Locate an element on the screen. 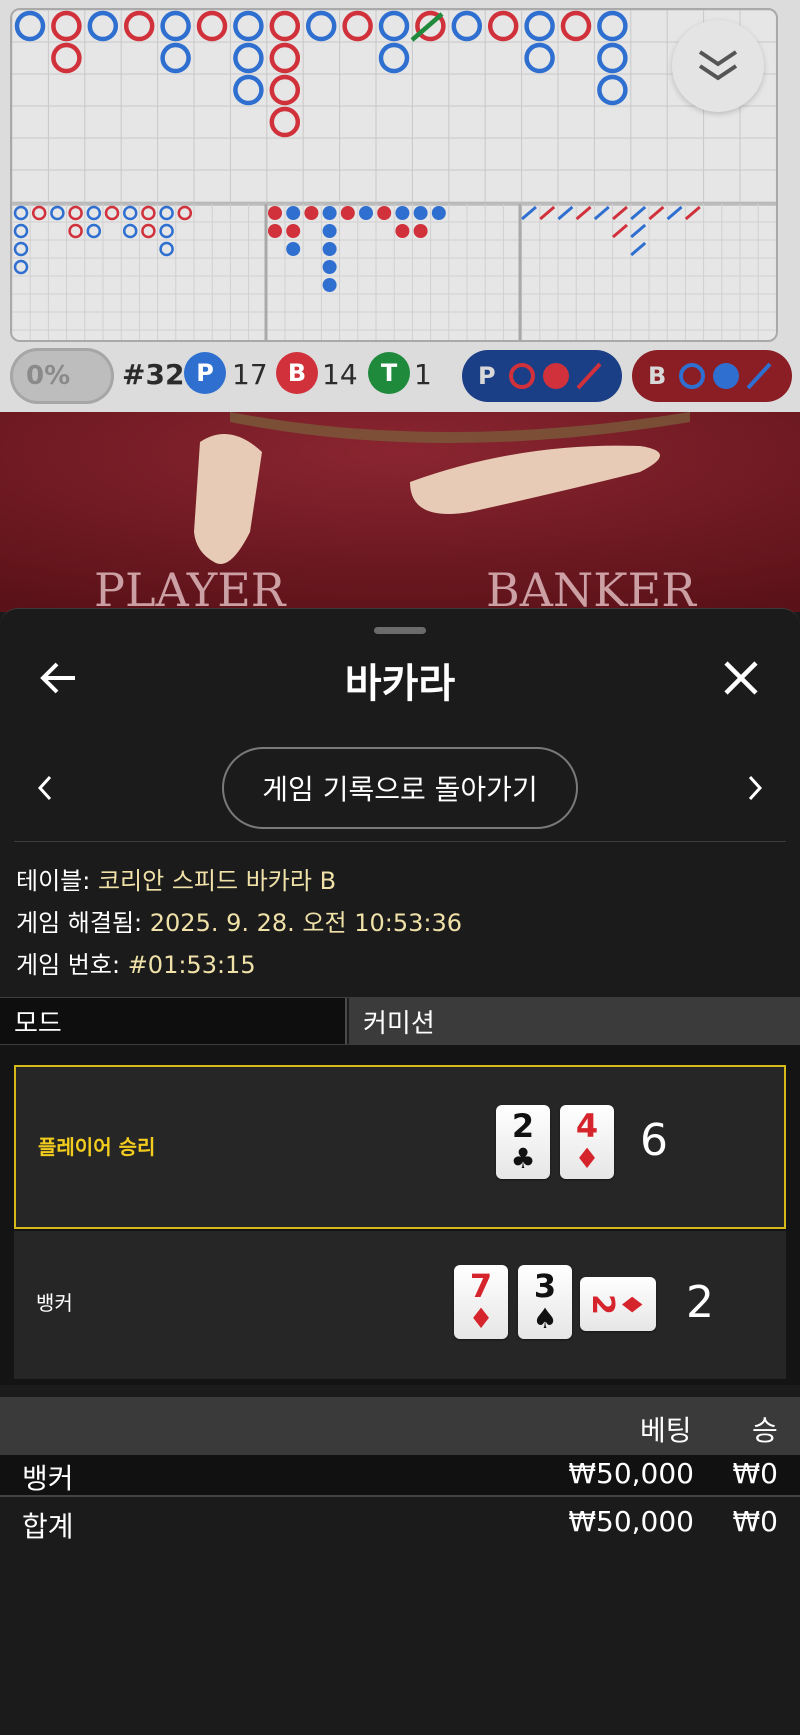 The height and width of the screenshot is (1735, 800). close-button is located at coordinates (741, 678).